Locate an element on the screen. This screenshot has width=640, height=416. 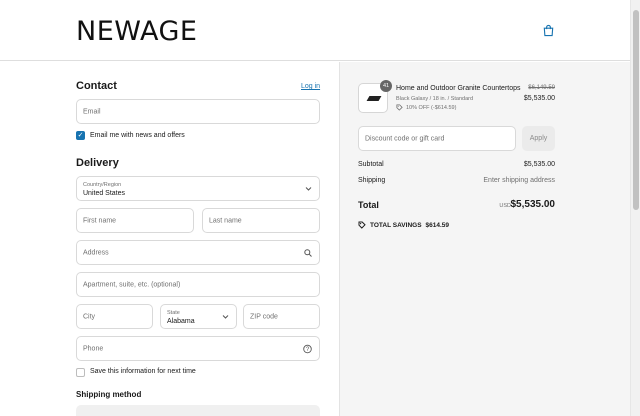
last-name-field: Last name is located at coordinates (261, 220).